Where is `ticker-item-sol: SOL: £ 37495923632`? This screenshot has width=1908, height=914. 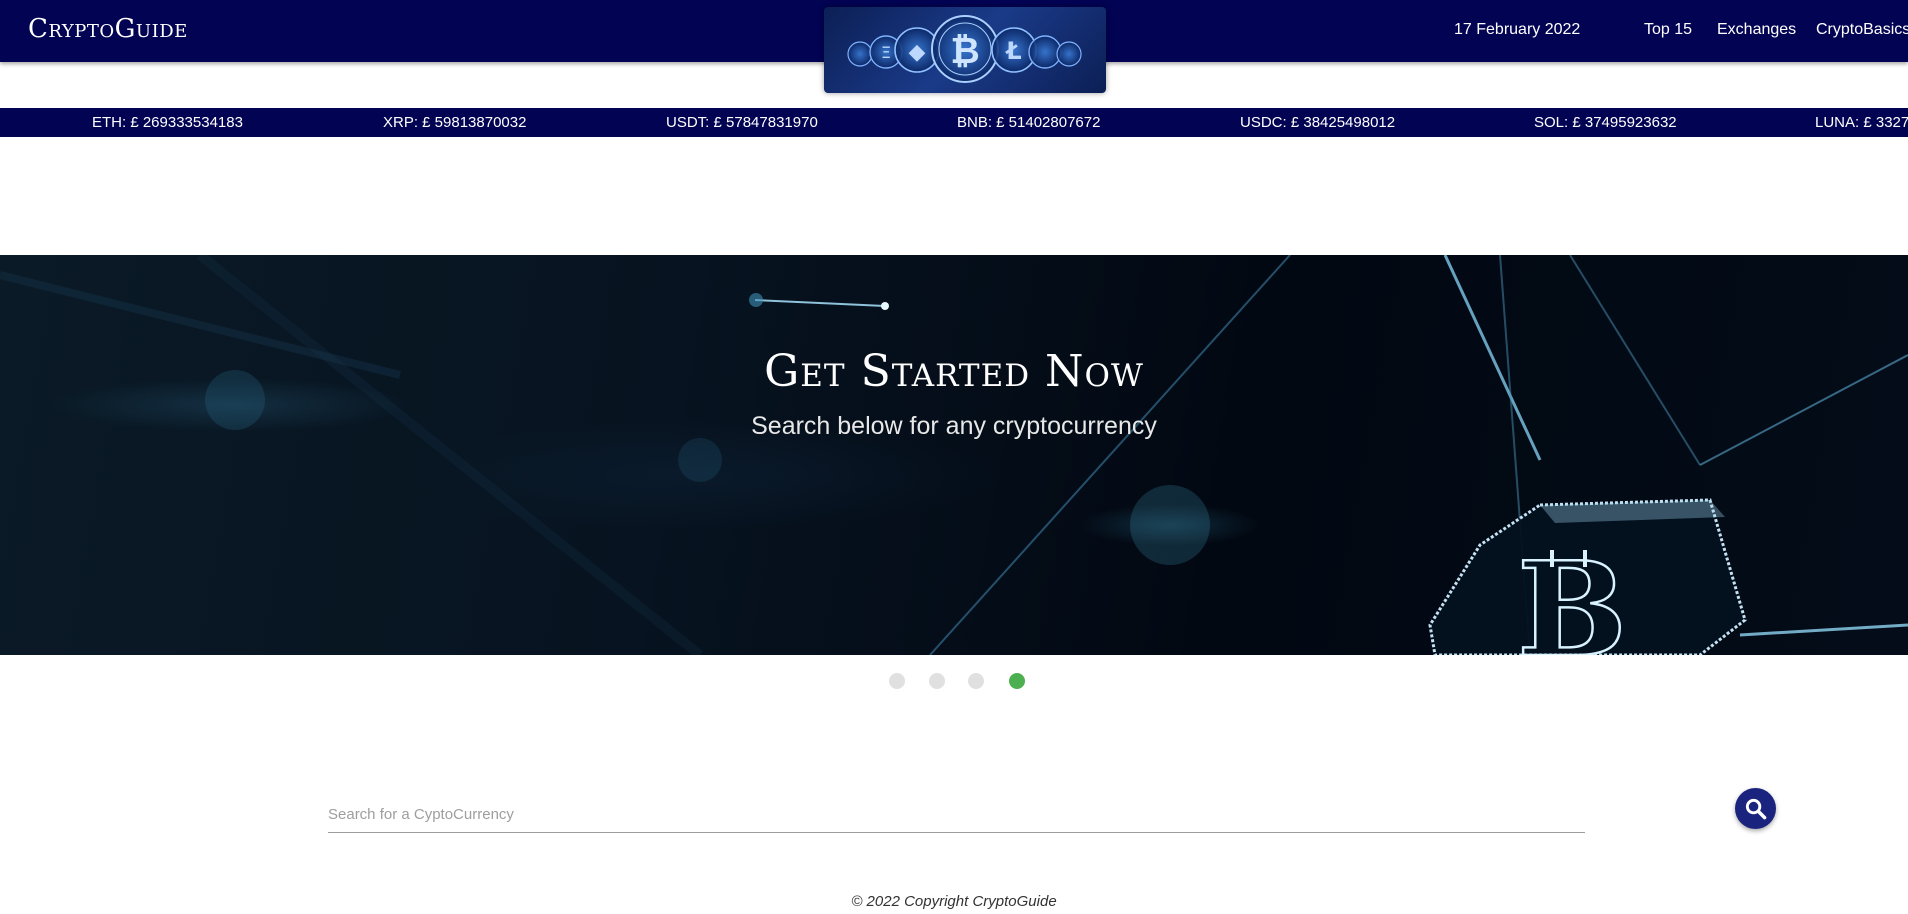
ticker-item-sol: SOL: £ 37495923632 is located at coordinates (1605, 122).